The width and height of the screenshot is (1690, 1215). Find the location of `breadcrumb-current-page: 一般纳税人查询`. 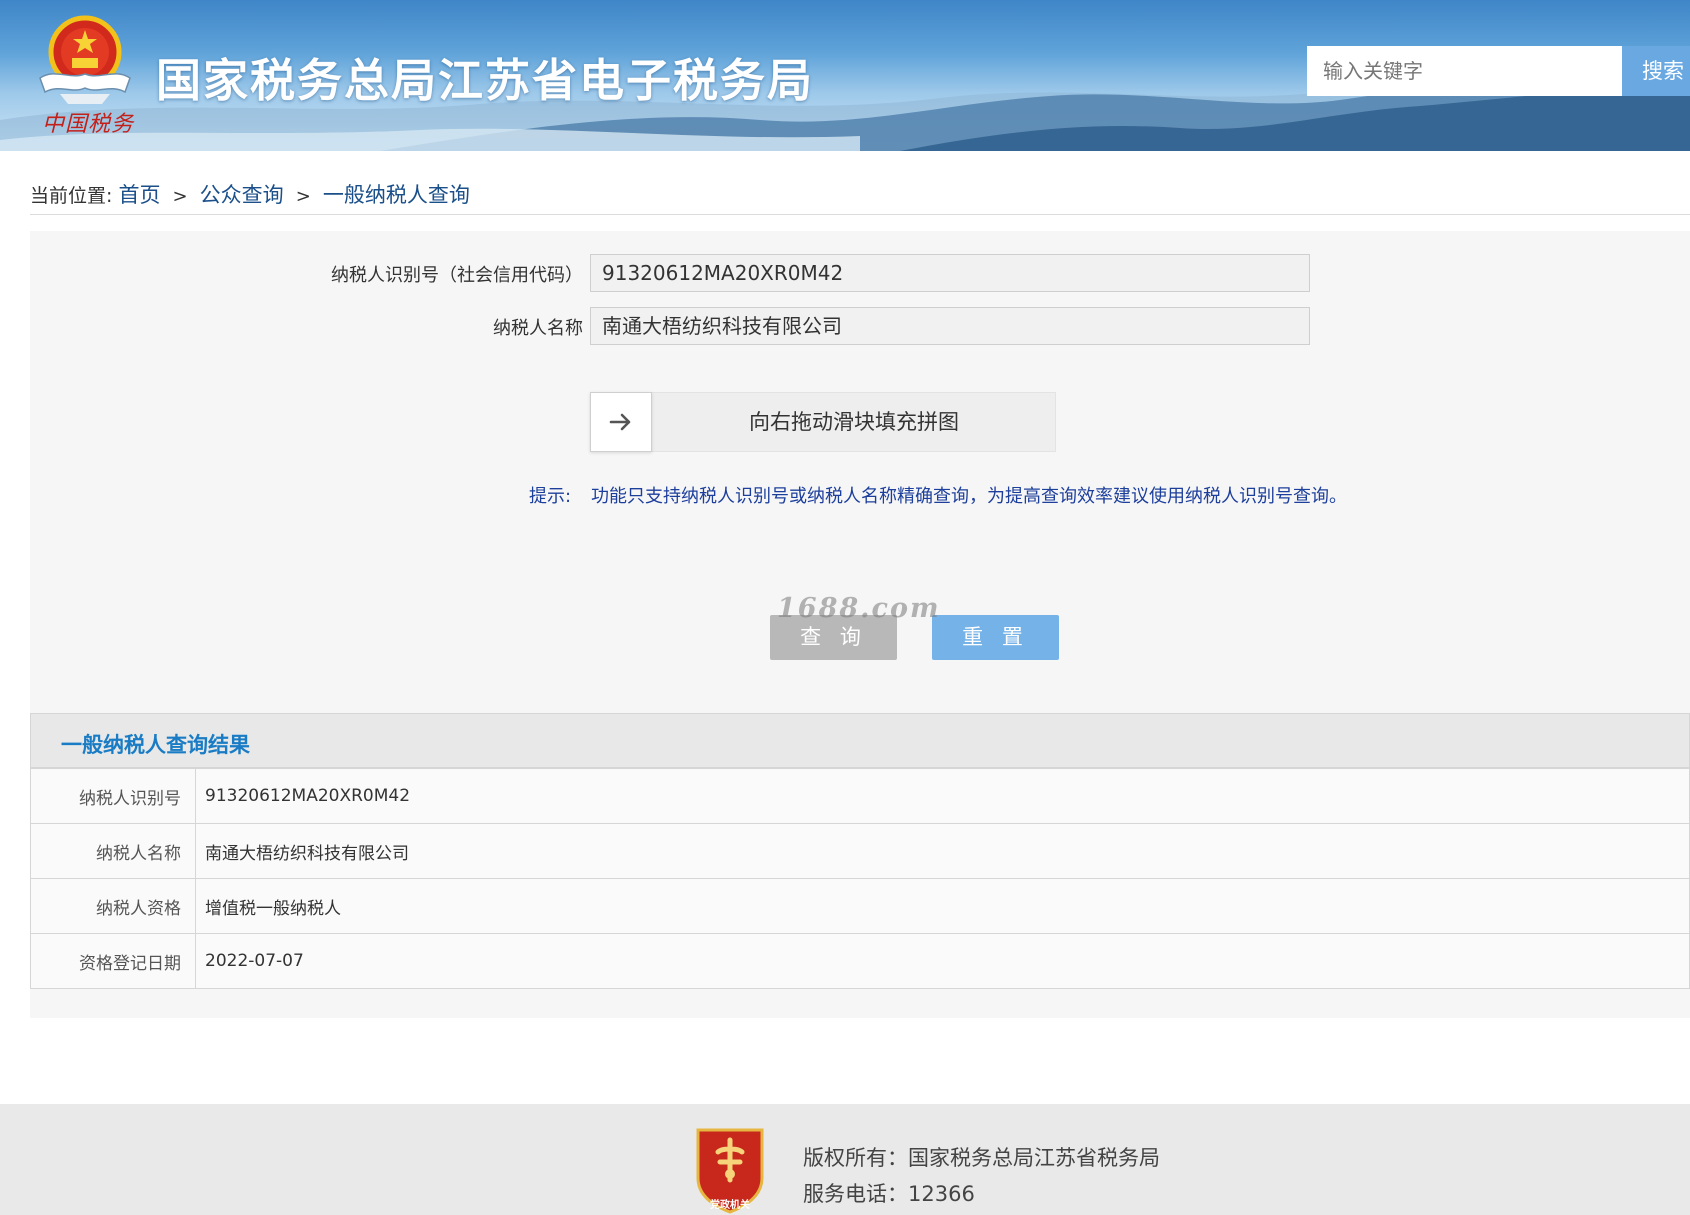

breadcrumb-current-page: 一般纳税人查询 is located at coordinates (396, 195).